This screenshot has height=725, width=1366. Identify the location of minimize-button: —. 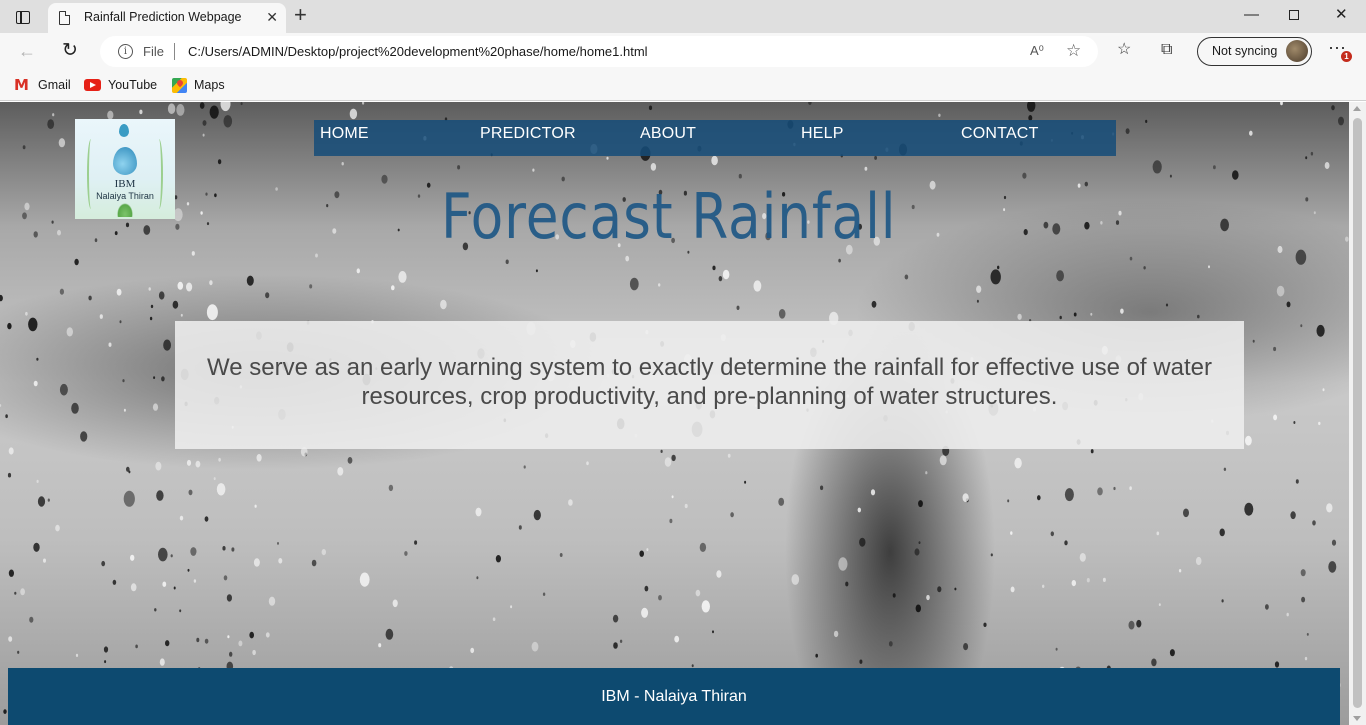
(1251, 15).